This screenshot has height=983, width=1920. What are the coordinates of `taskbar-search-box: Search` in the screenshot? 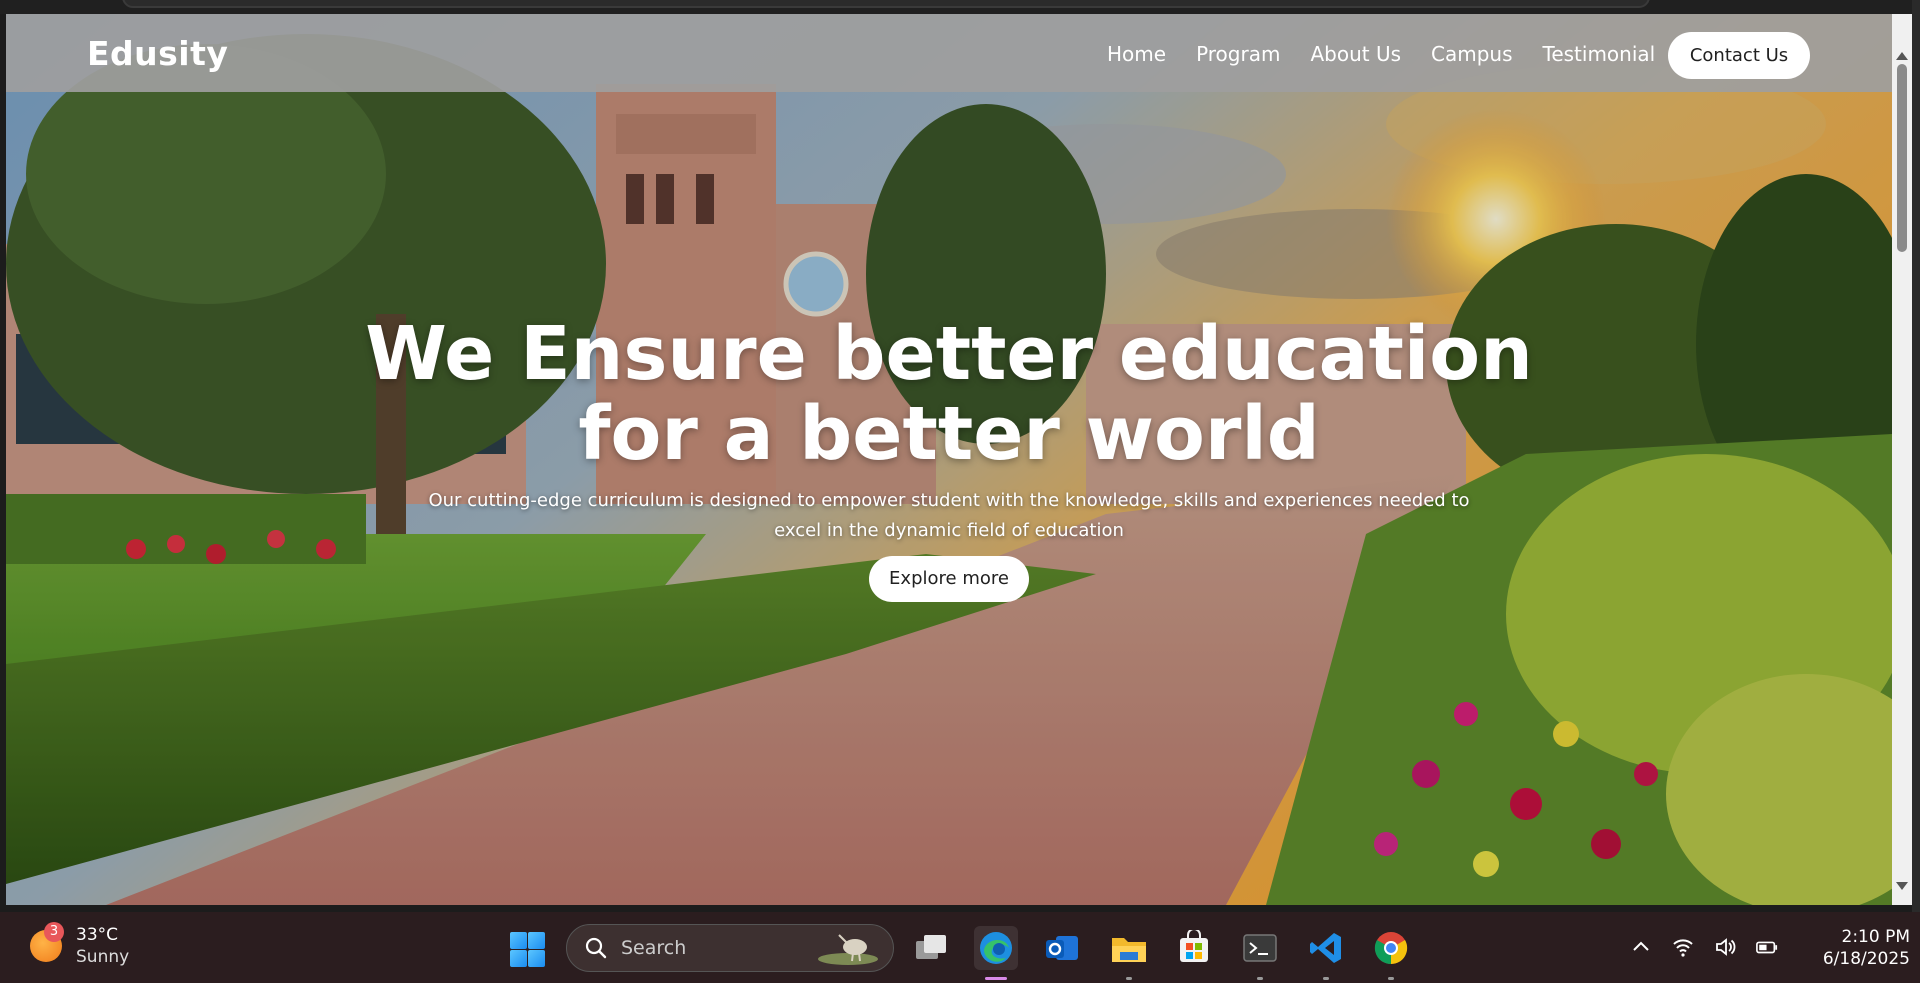 It's located at (730, 948).